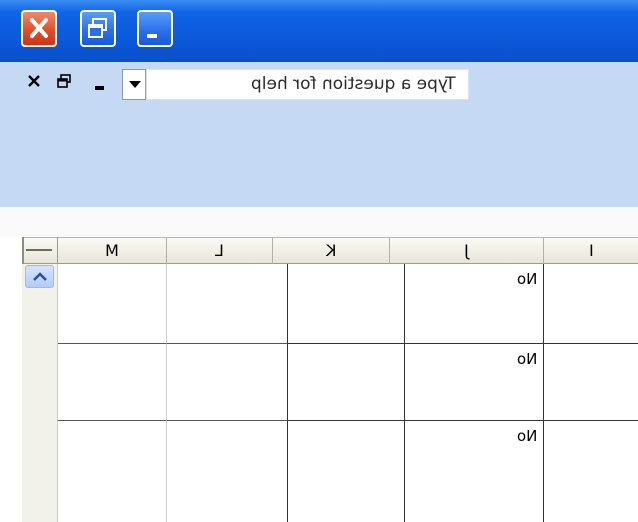 The width and height of the screenshot is (638, 522). I want to click on window-close-button, so click(39, 28).